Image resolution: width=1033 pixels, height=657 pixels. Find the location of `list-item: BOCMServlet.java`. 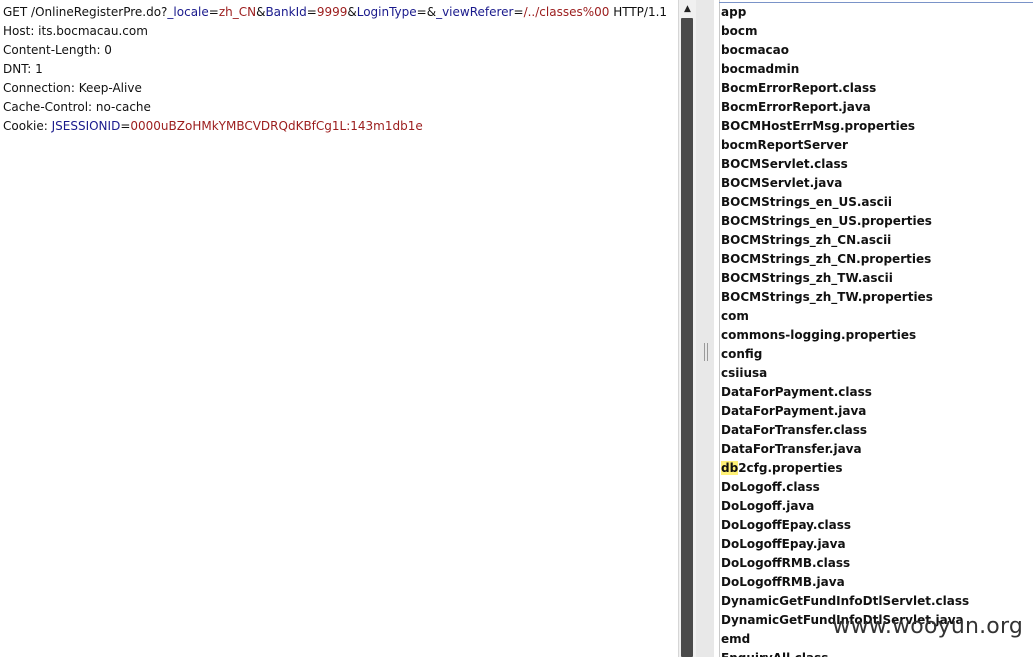

list-item: BOCMServlet.java is located at coordinates (782, 183).